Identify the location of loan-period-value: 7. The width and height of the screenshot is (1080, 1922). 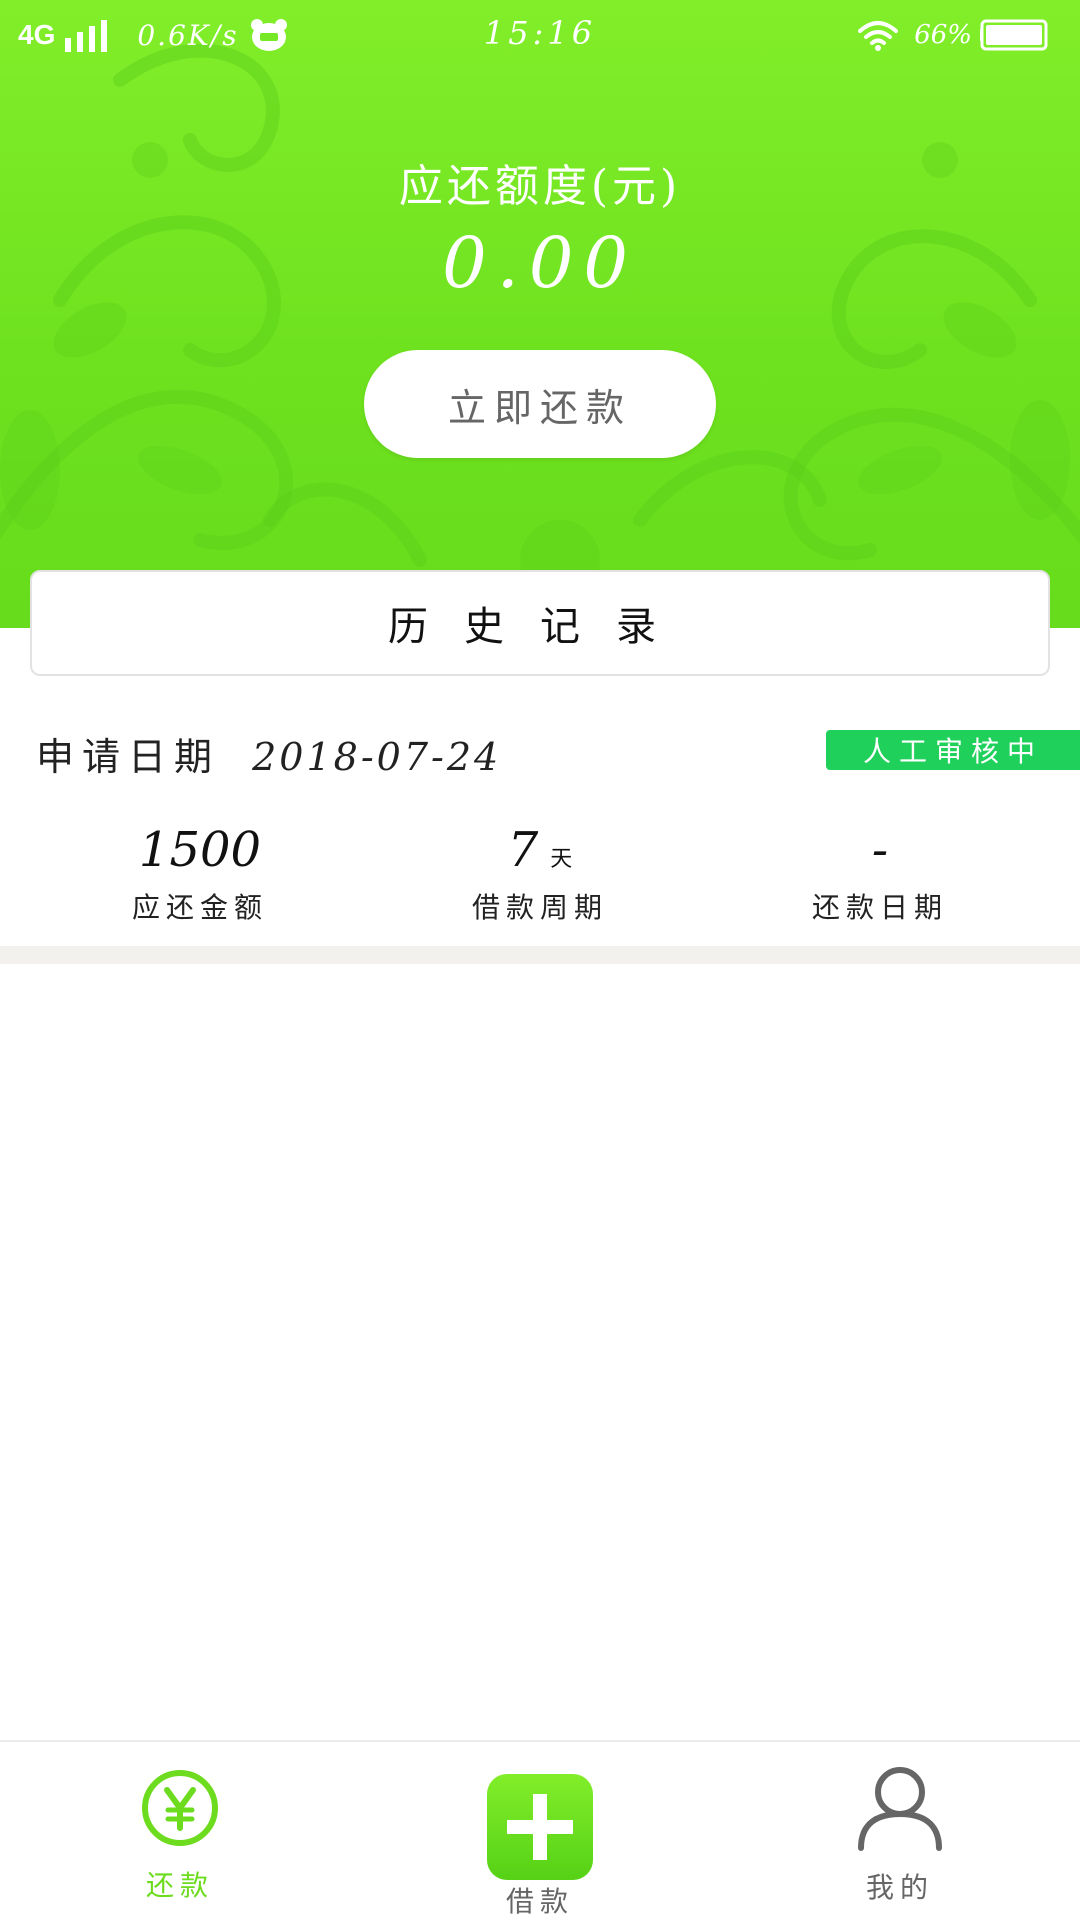
(523, 850).